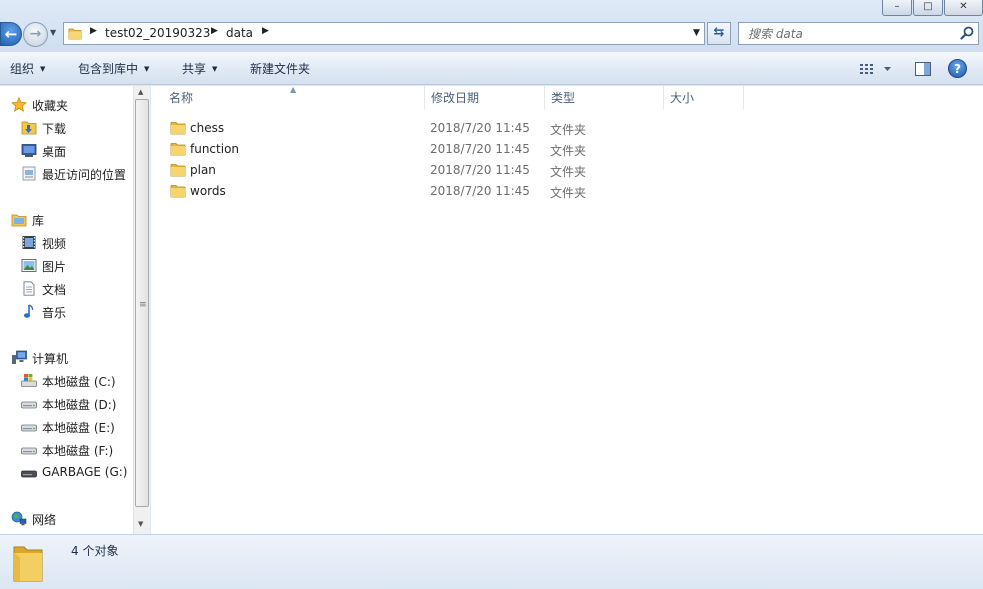 The height and width of the screenshot is (589, 983). Describe the element at coordinates (95, 551) in the screenshot. I see `item-count-text: 4 个对象` at that location.